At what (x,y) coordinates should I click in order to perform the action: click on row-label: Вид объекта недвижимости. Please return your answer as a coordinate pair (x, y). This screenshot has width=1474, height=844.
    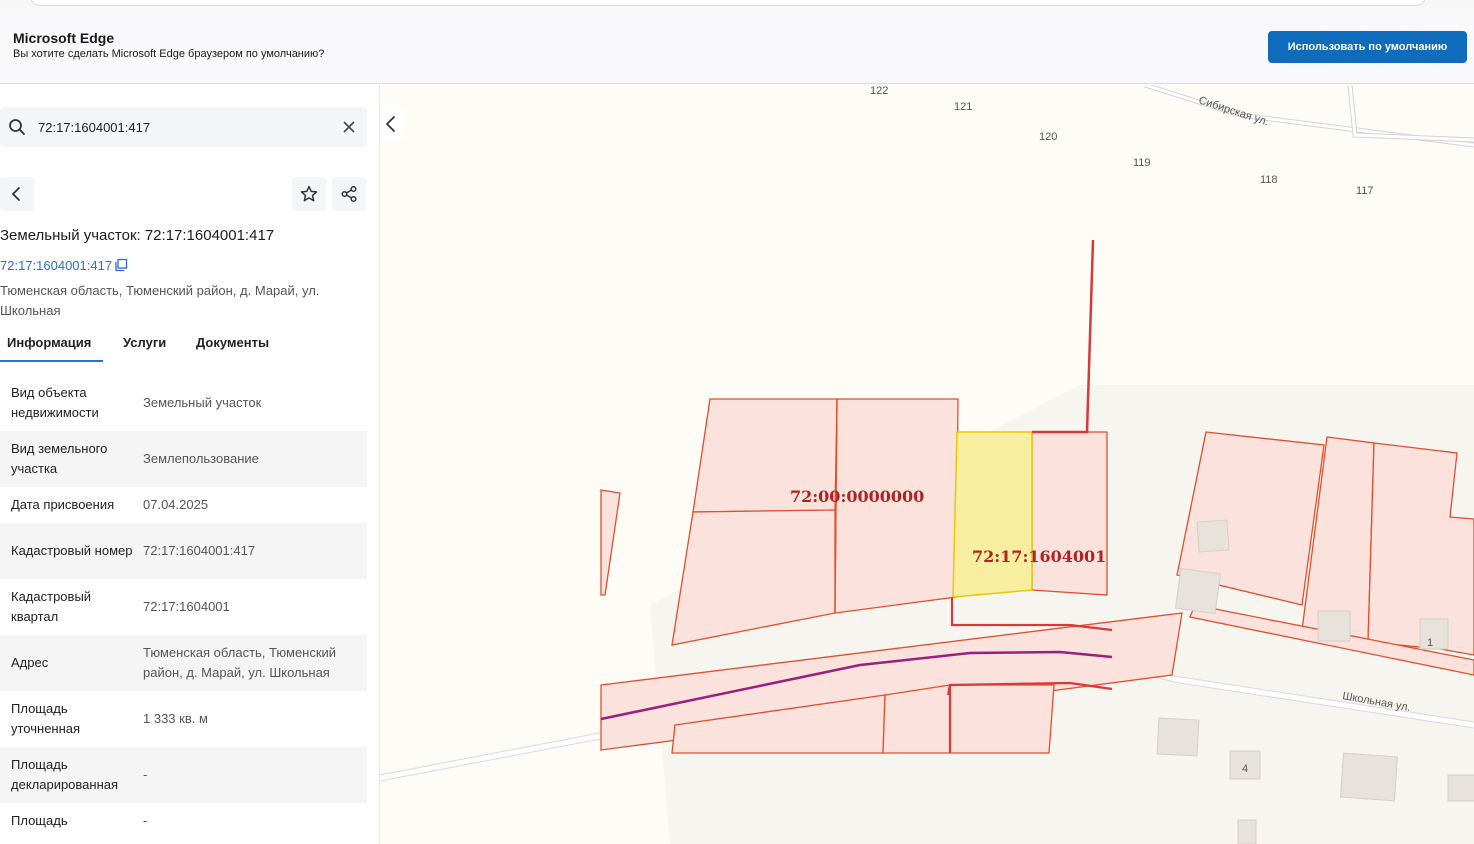
    Looking at the image, I should click on (55, 402).